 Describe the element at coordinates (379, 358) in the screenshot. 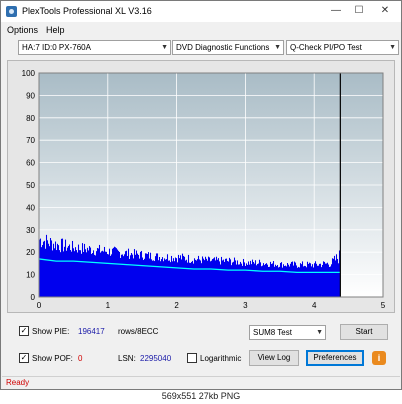

I see `info-icon: i` at that location.